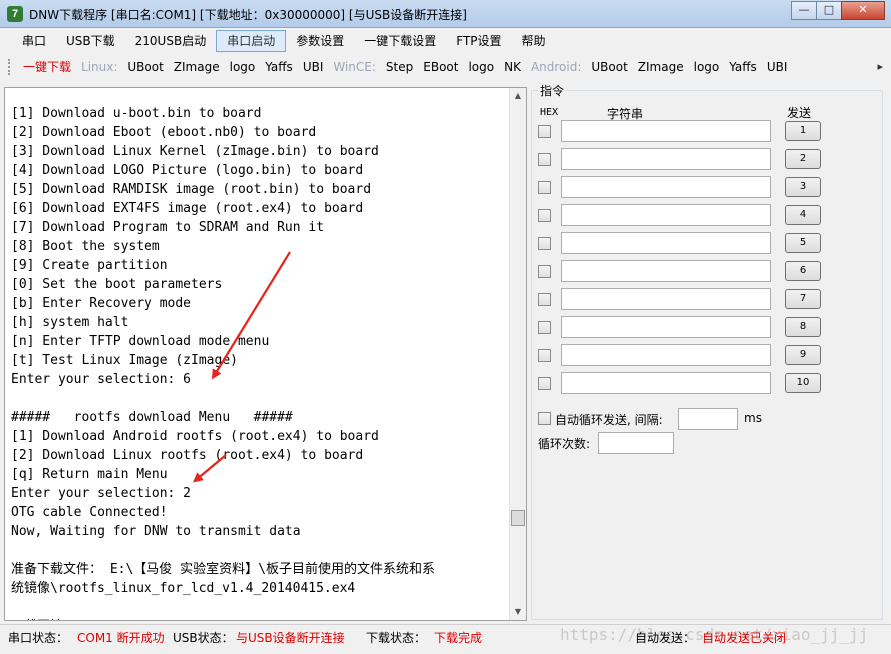 Image resolution: width=891 pixels, height=654 pixels. I want to click on menu-item-4: 参数设置, so click(320, 41).